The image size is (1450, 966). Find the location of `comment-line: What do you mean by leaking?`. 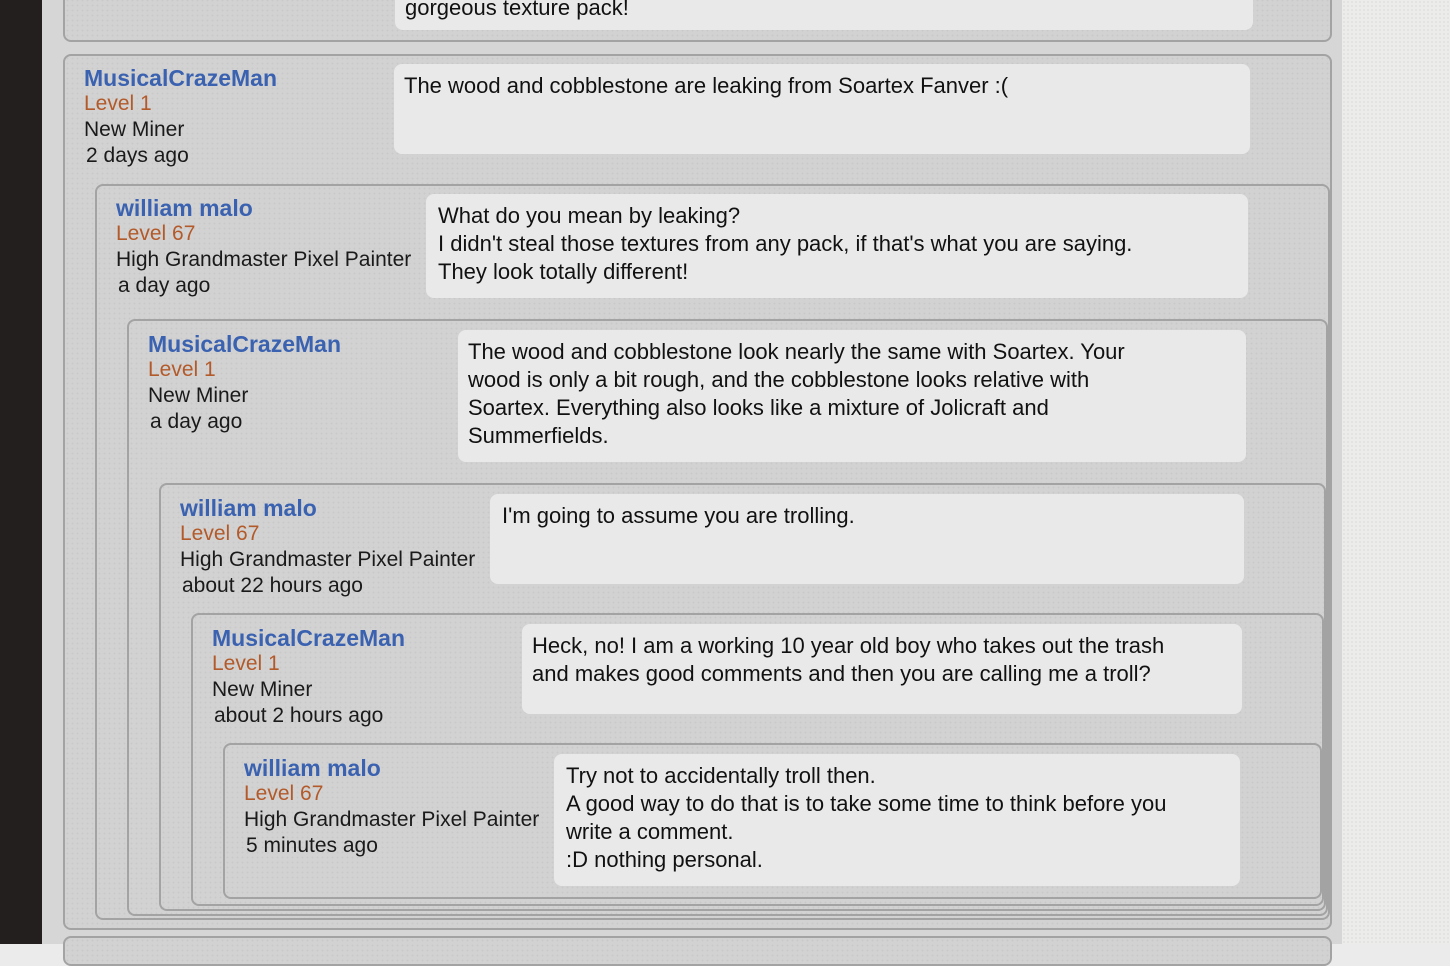

comment-line: What do you mean by leaking? is located at coordinates (589, 215).